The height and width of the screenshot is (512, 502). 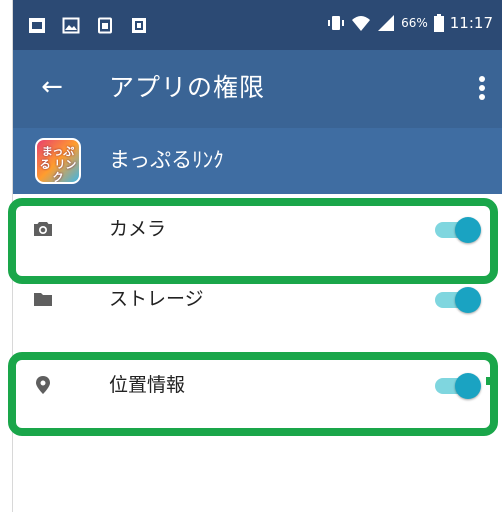 What do you see at coordinates (468, 300) in the screenshot?
I see `toggle-thumb` at bounding box center [468, 300].